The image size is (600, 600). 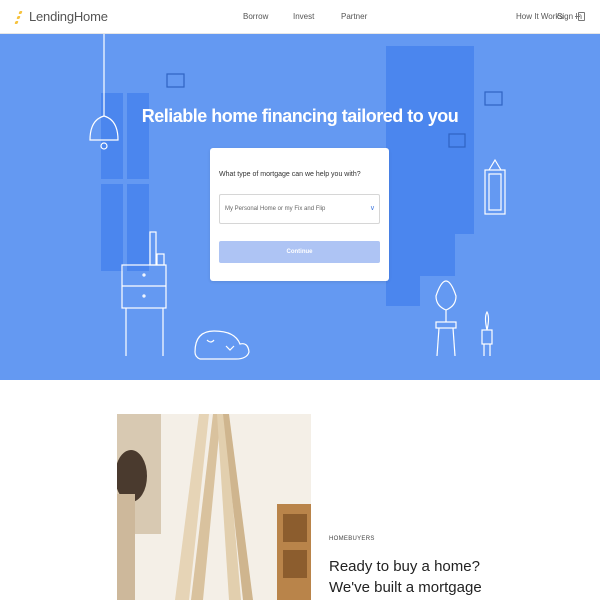 I want to click on continue-button: Continue, so click(x=299, y=252).